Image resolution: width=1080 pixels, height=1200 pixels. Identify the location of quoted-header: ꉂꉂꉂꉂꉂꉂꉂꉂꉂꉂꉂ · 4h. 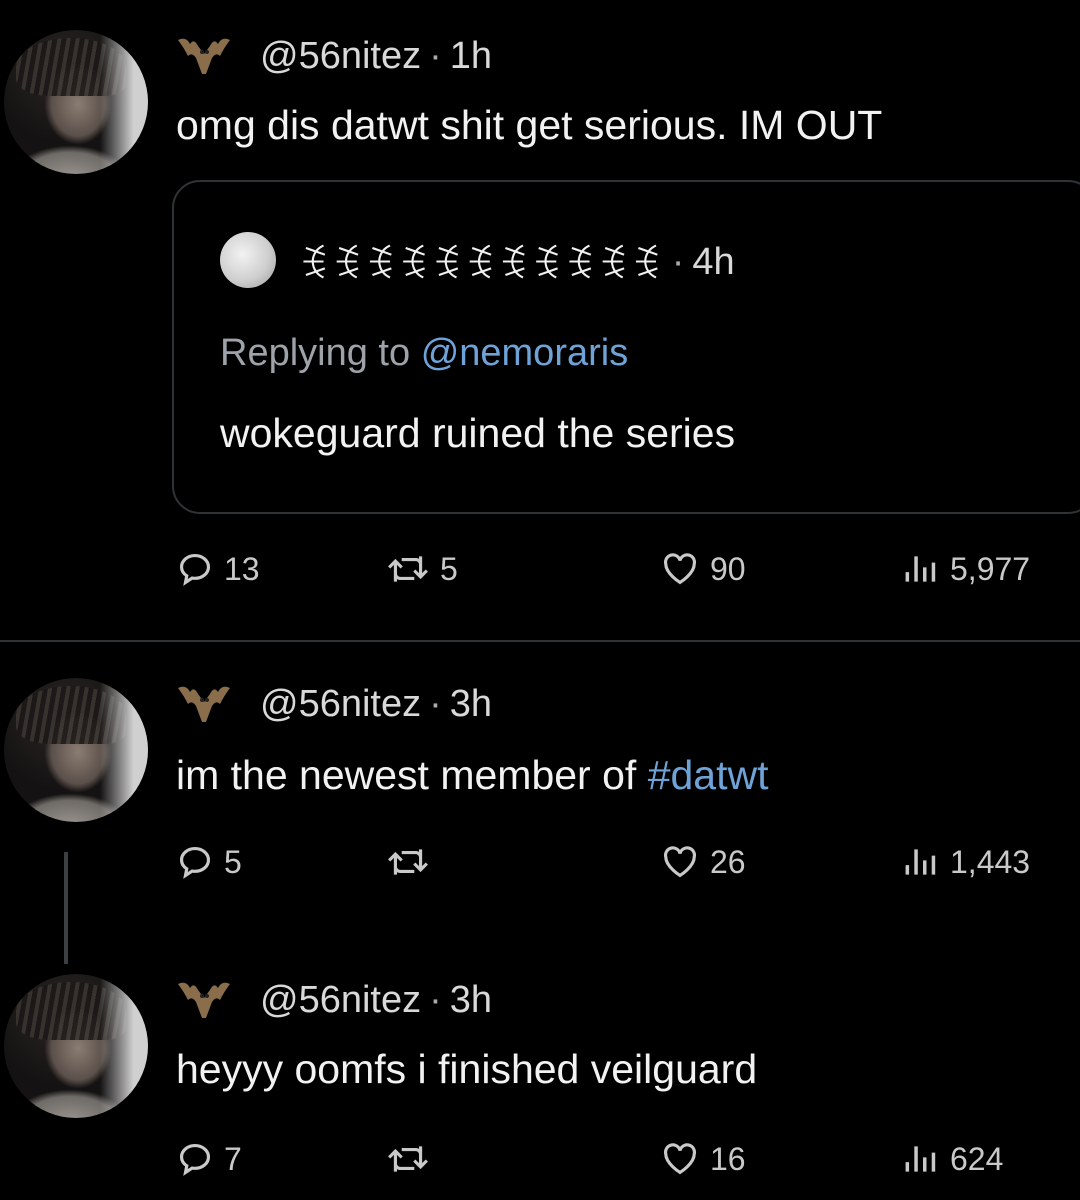
(516, 262).